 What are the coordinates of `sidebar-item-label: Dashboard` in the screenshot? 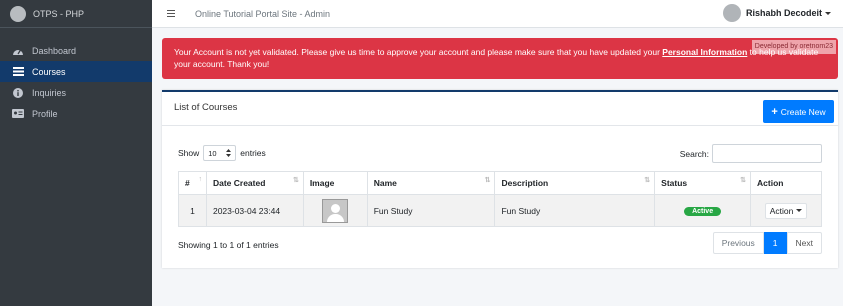 It's located at (54, 50).